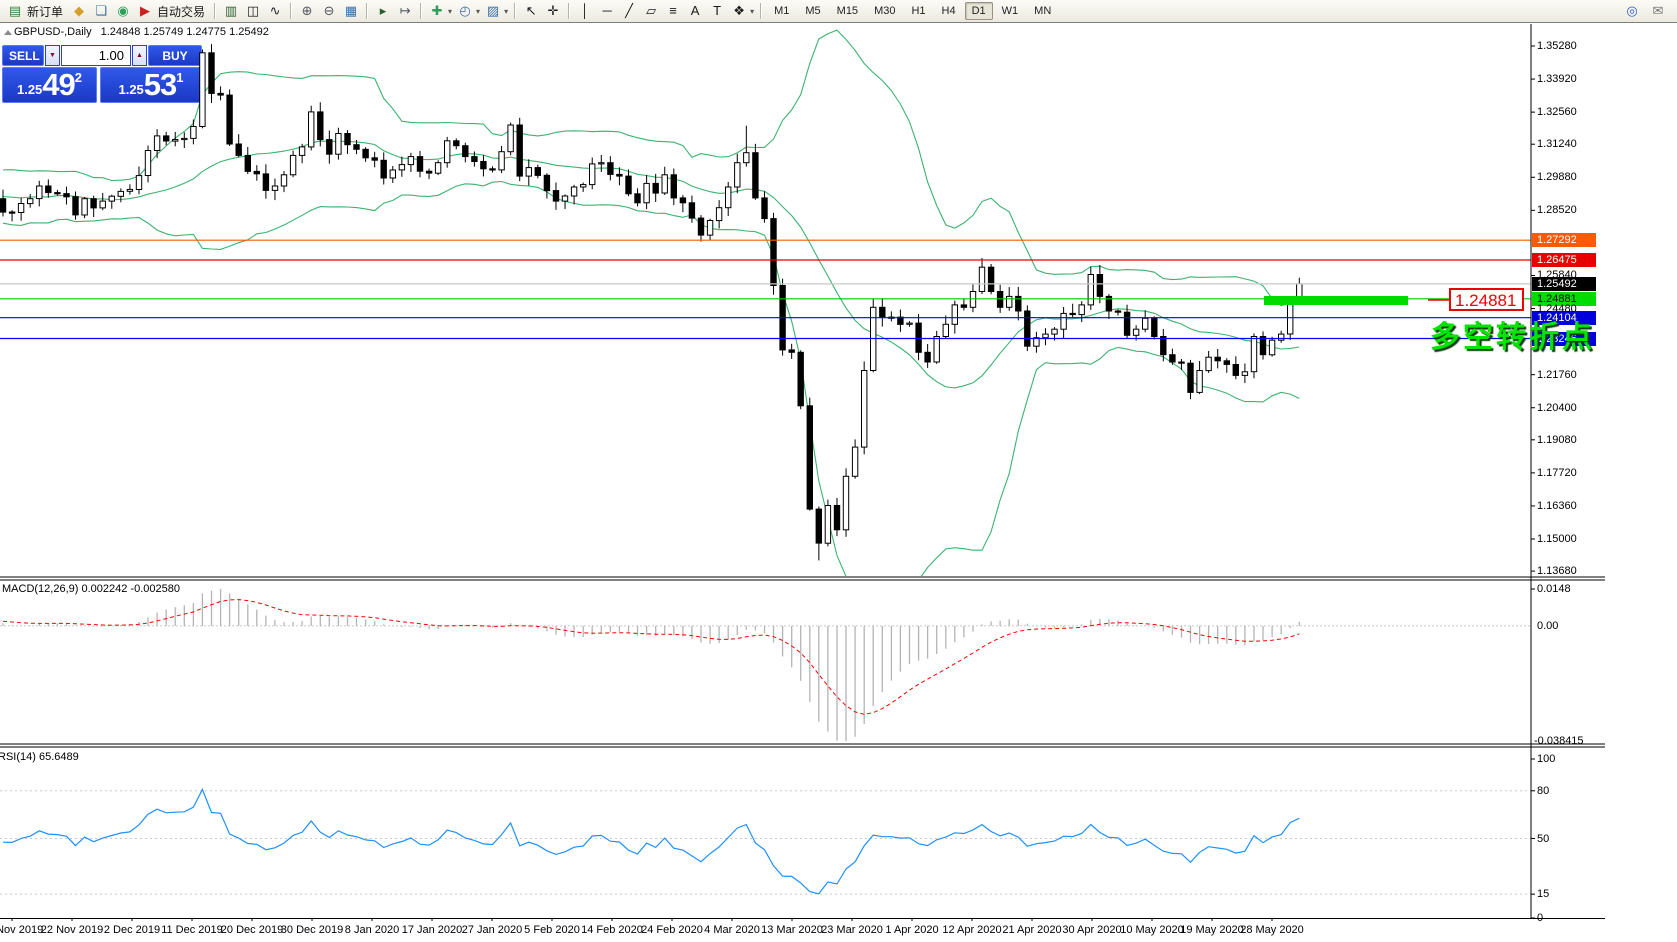  I want to click on market-watch-icon-group: ❏, so click(101, 11).